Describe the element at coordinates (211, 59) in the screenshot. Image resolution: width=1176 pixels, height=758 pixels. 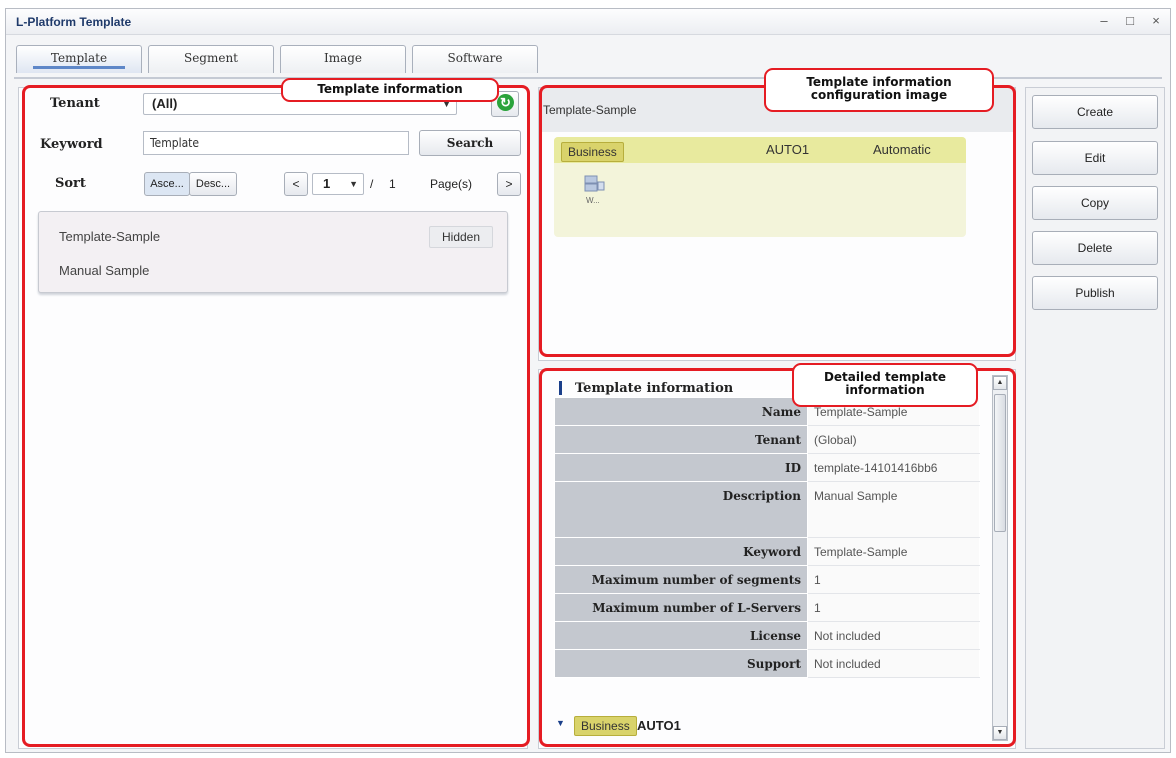
I see `tab-segment: Segment` at that location.